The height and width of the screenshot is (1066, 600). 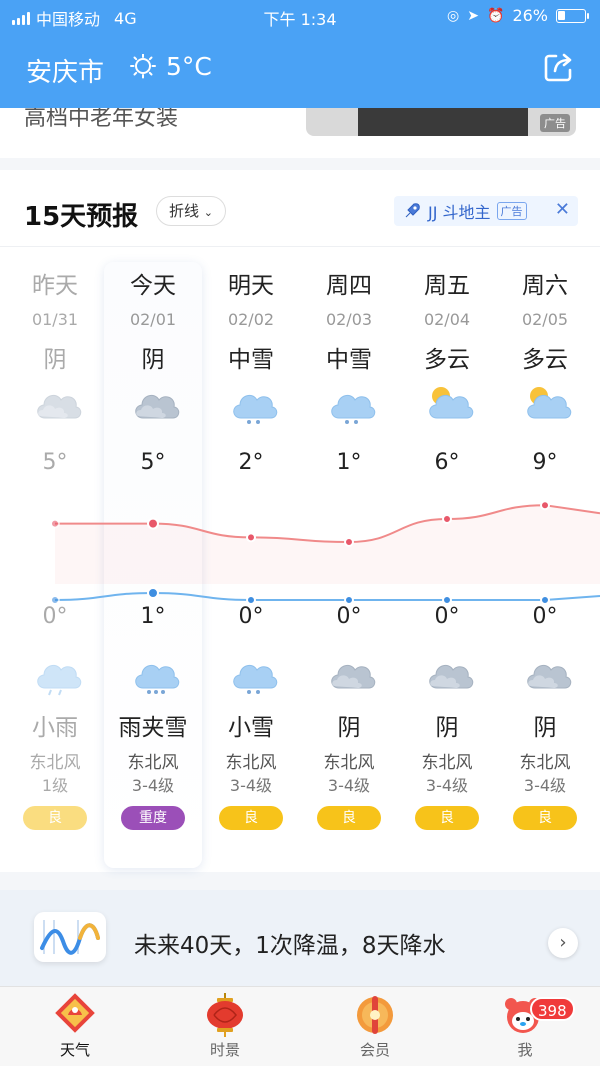 What do you see at coordinates (189, 66) in the screenshot?
I see `current-temp: 5°C` at bounding box center [189, 66].